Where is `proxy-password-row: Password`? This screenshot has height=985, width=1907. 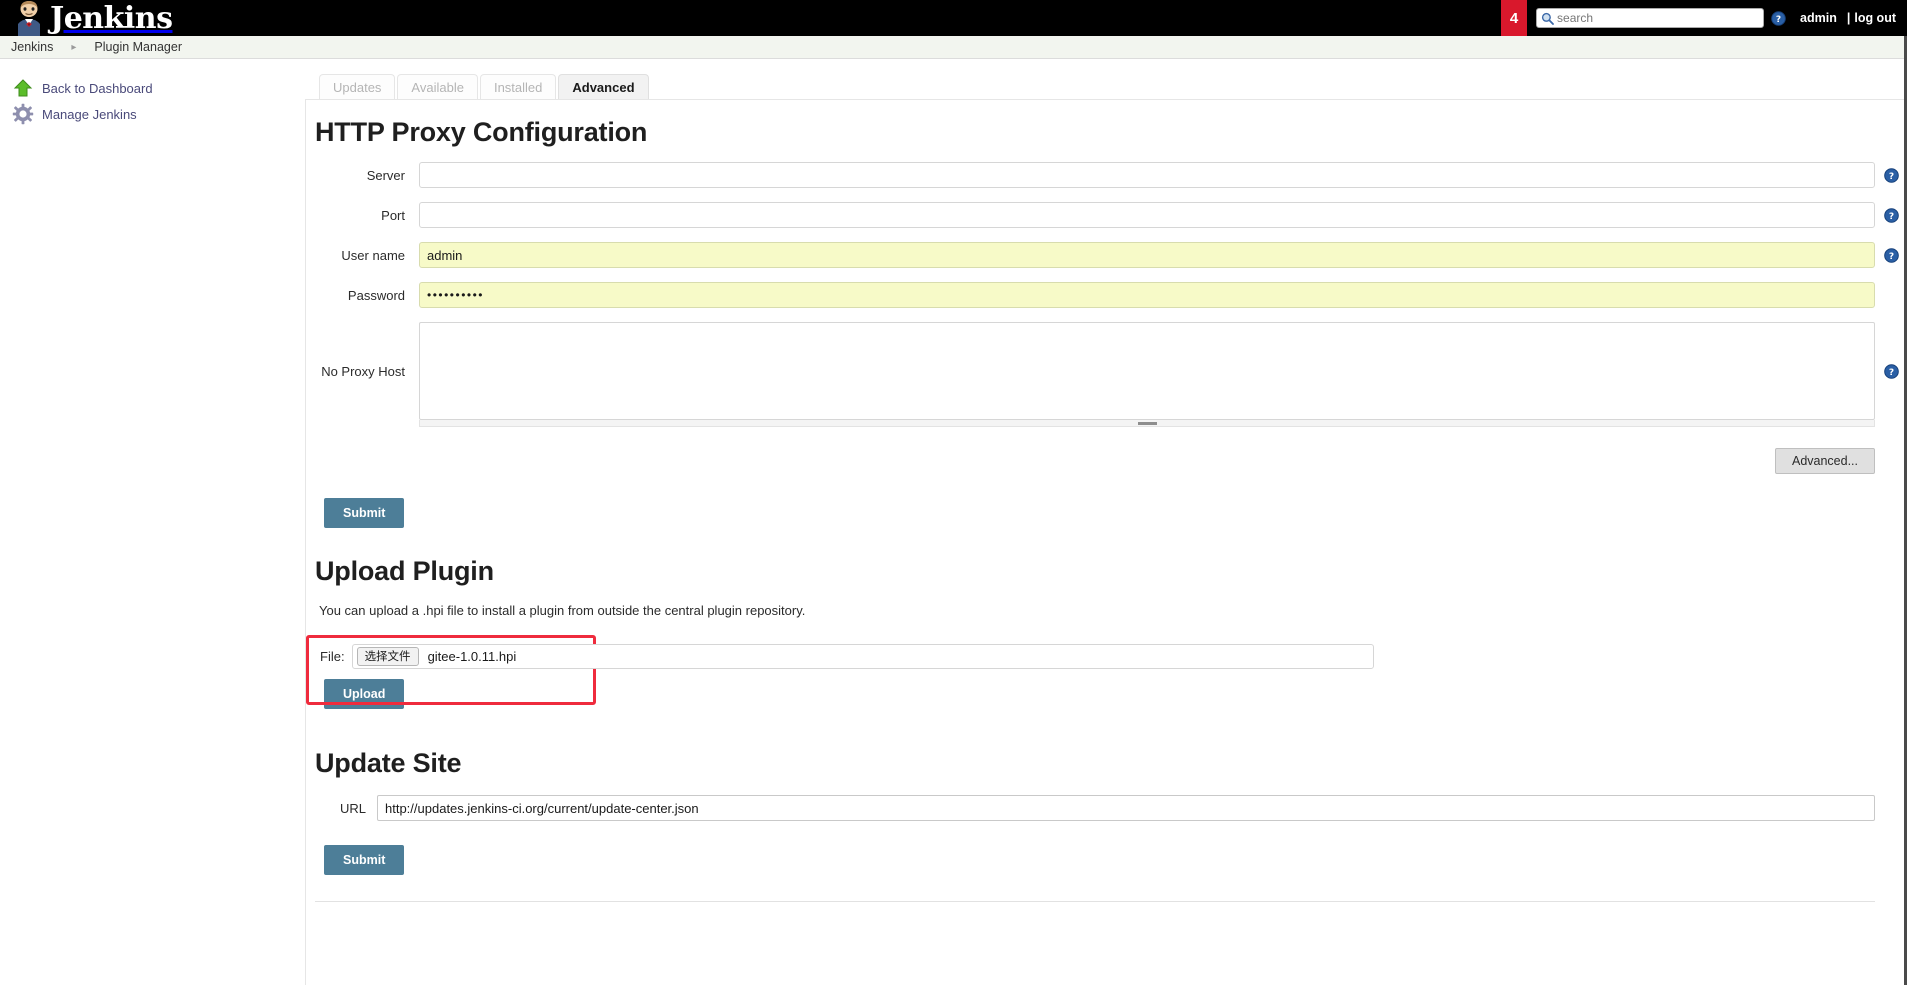 proxy-password-row: Password is located at coordinates (1106, 295).